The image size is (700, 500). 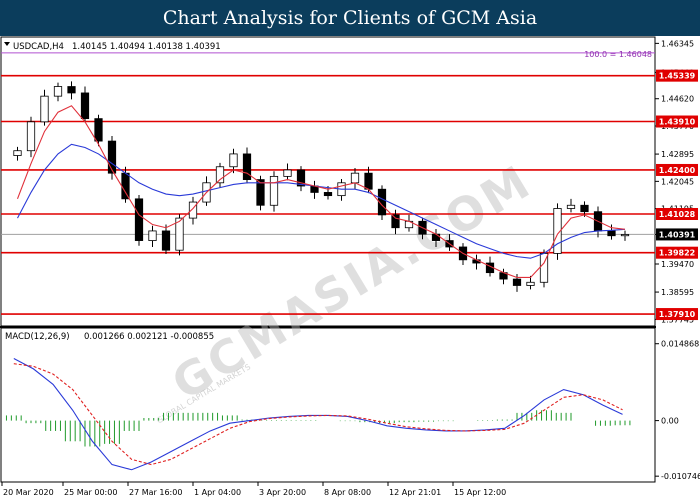 I want to click on fib-level-label: 100.0 = 1.46048, so click(x=618, y=54).